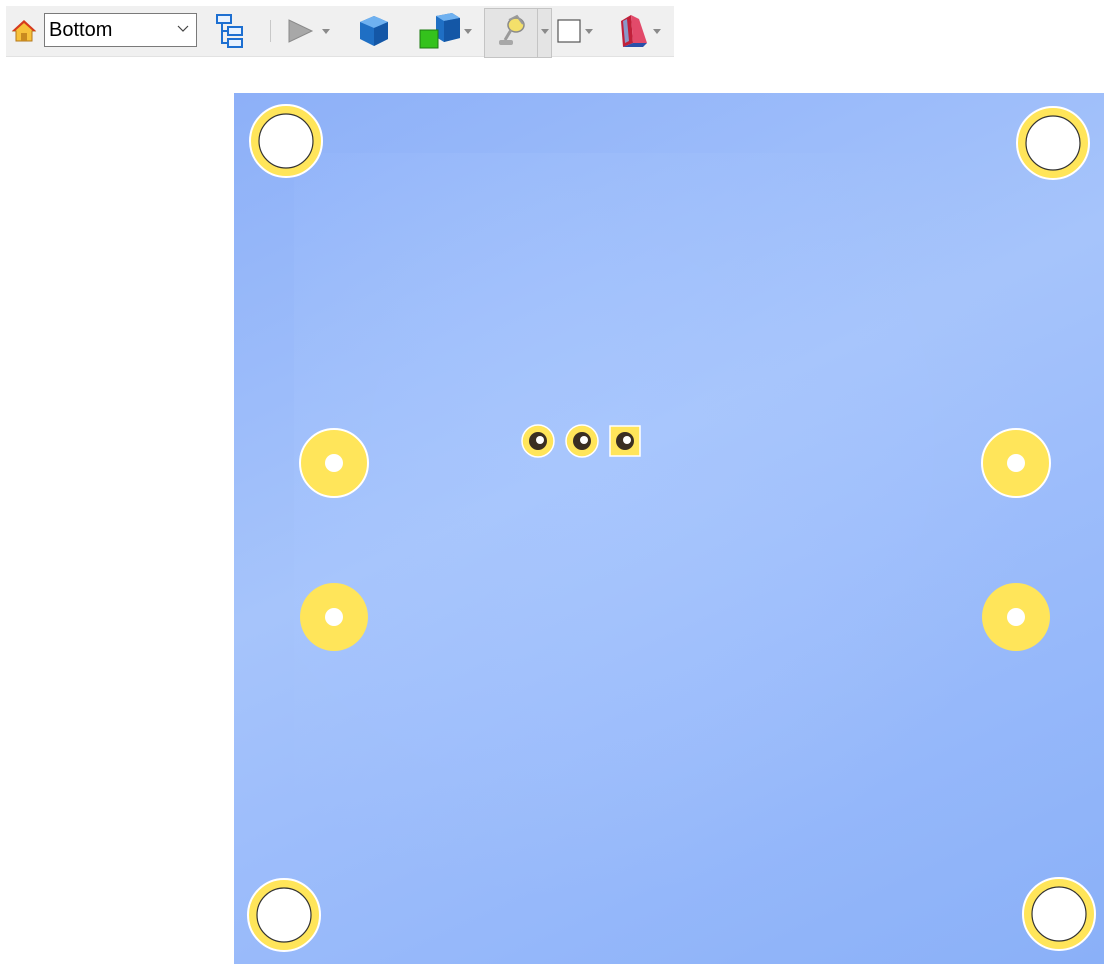  I want to click on material-button, so click(638, 31).